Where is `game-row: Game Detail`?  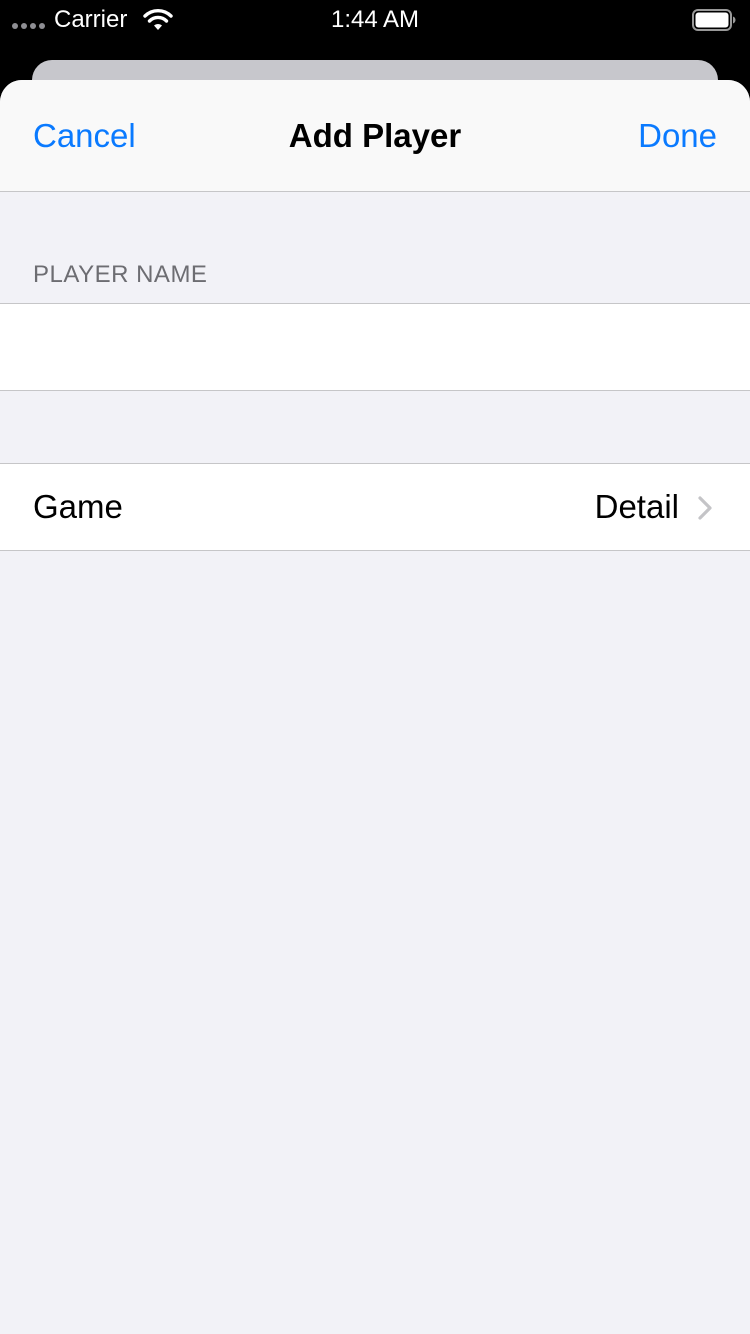 game-row: Game Detail is located at coordinates (375, 507).